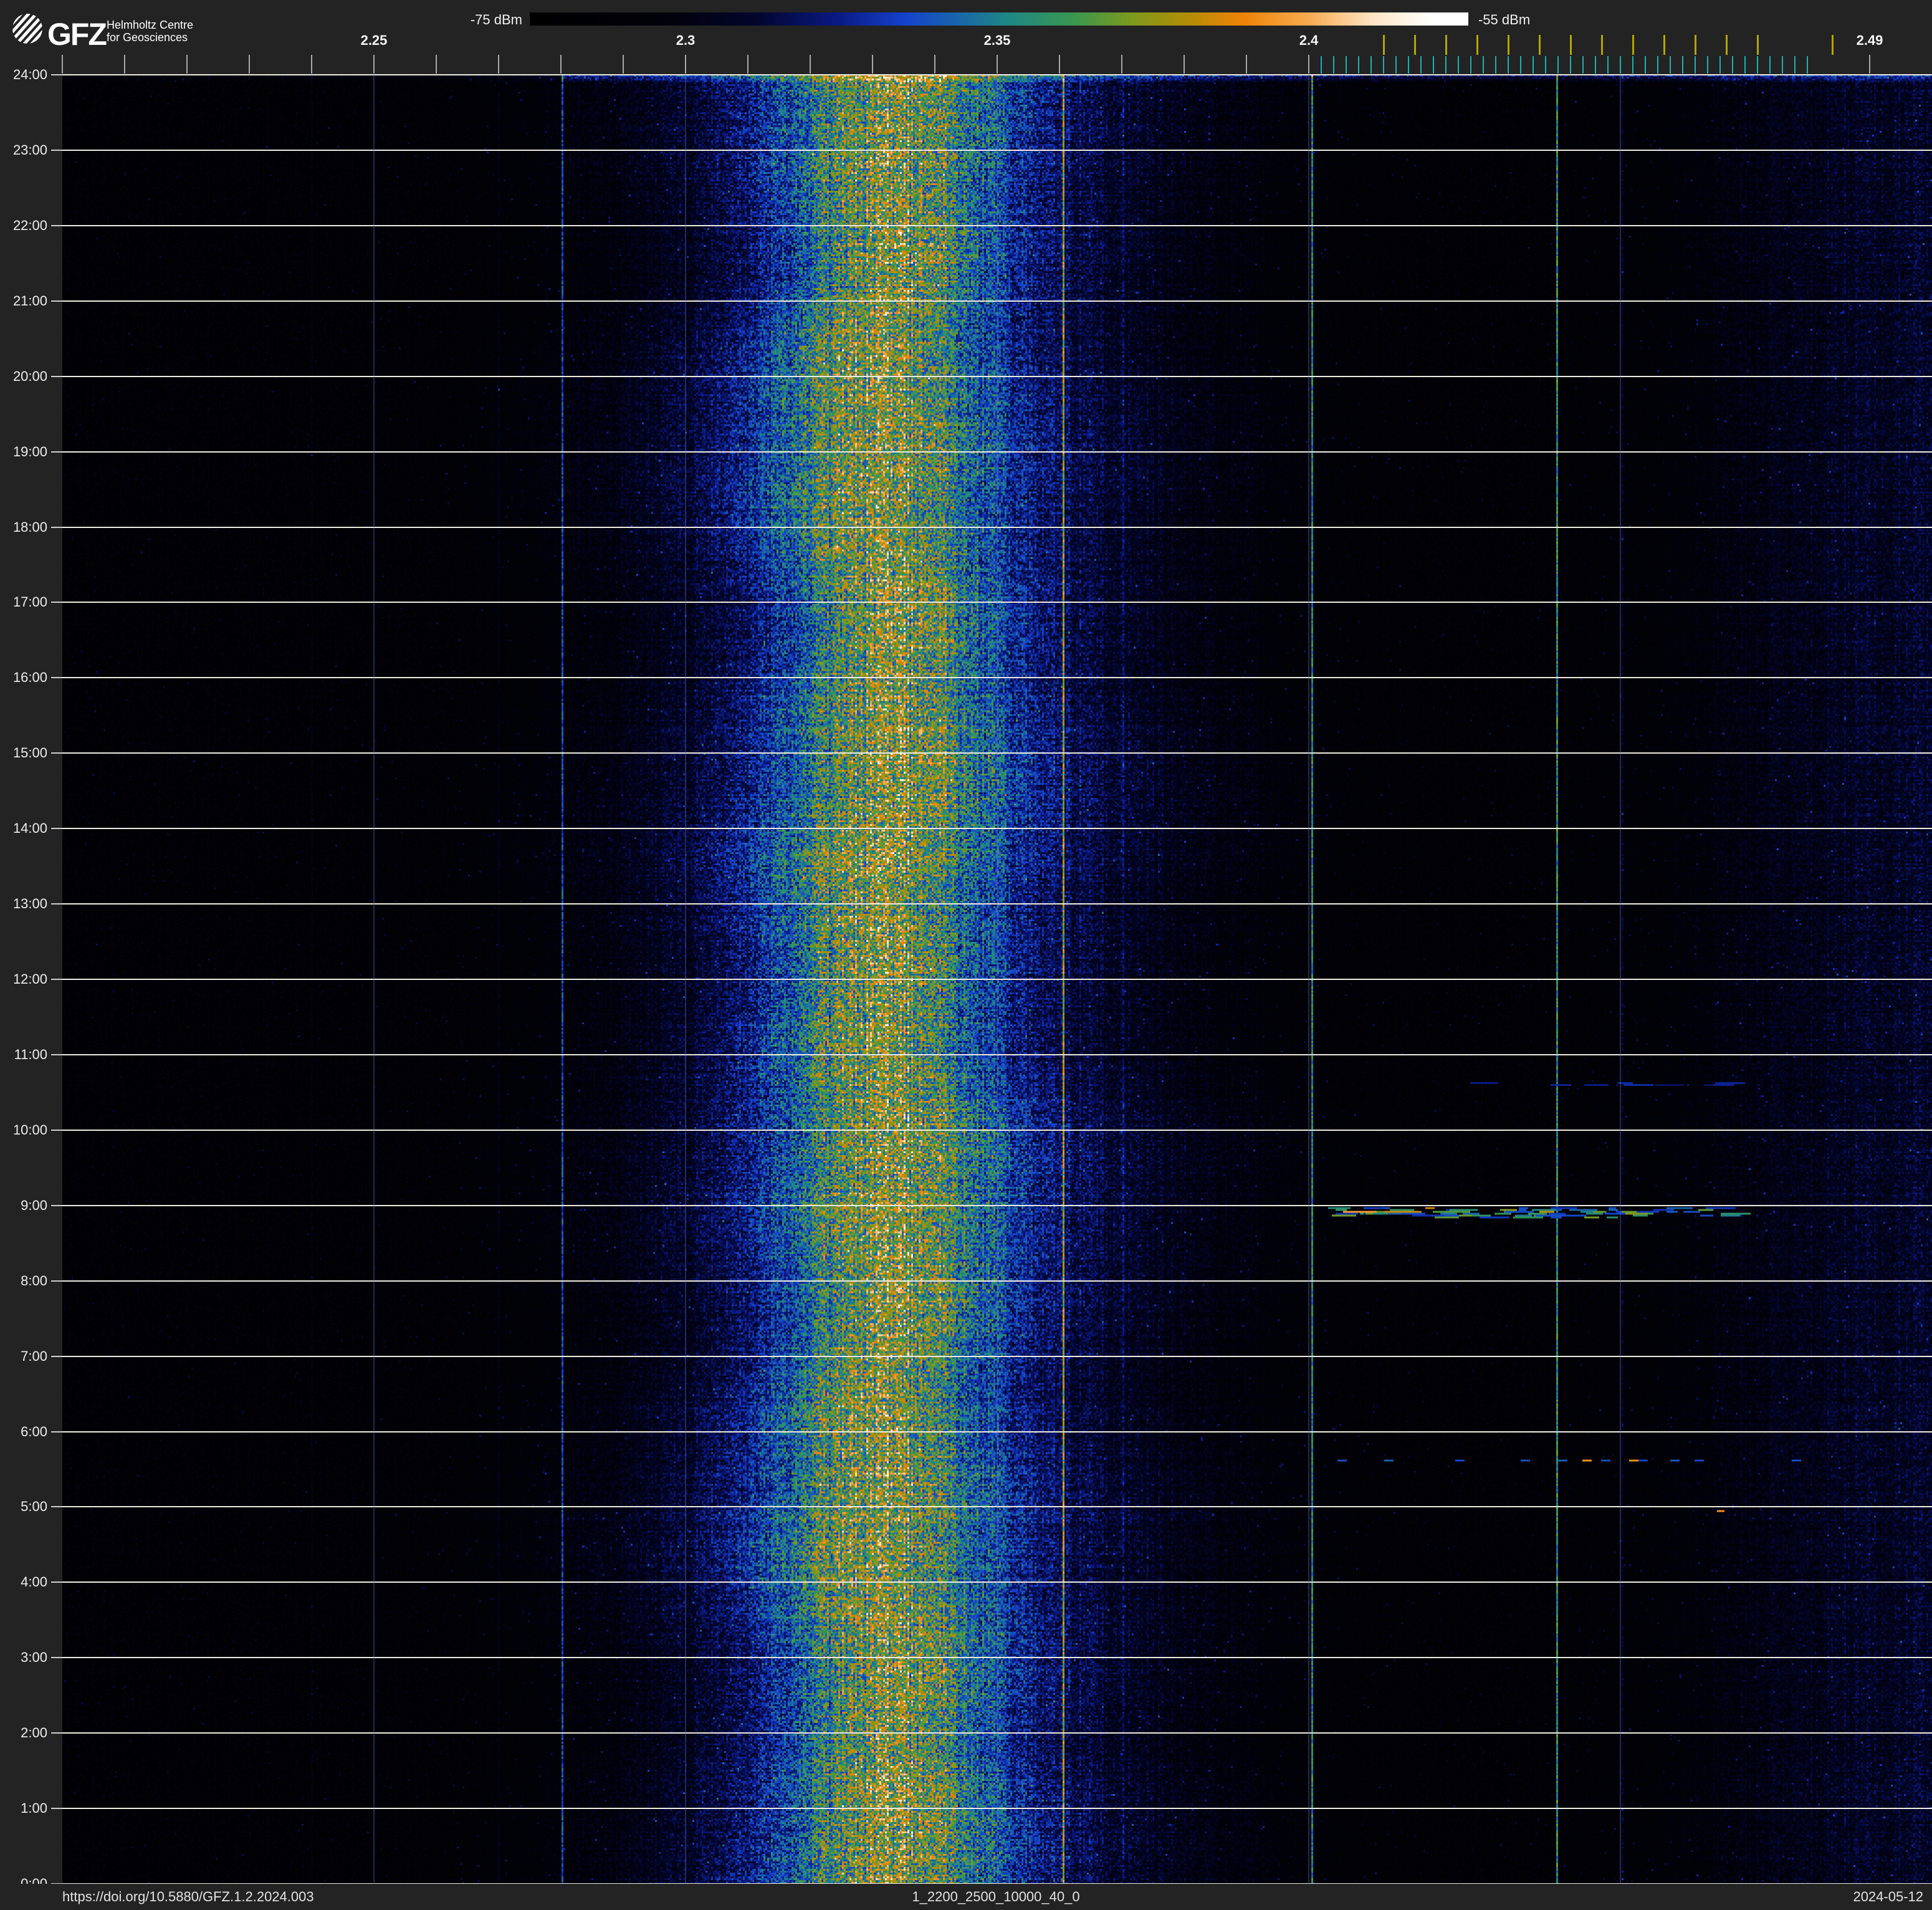 This screenshot has height=1910, width=1932. What do you see at coordinates (34, 1280) in the screenshot?
I see `time-label: 8:00` at bounding box center [34, 1280].